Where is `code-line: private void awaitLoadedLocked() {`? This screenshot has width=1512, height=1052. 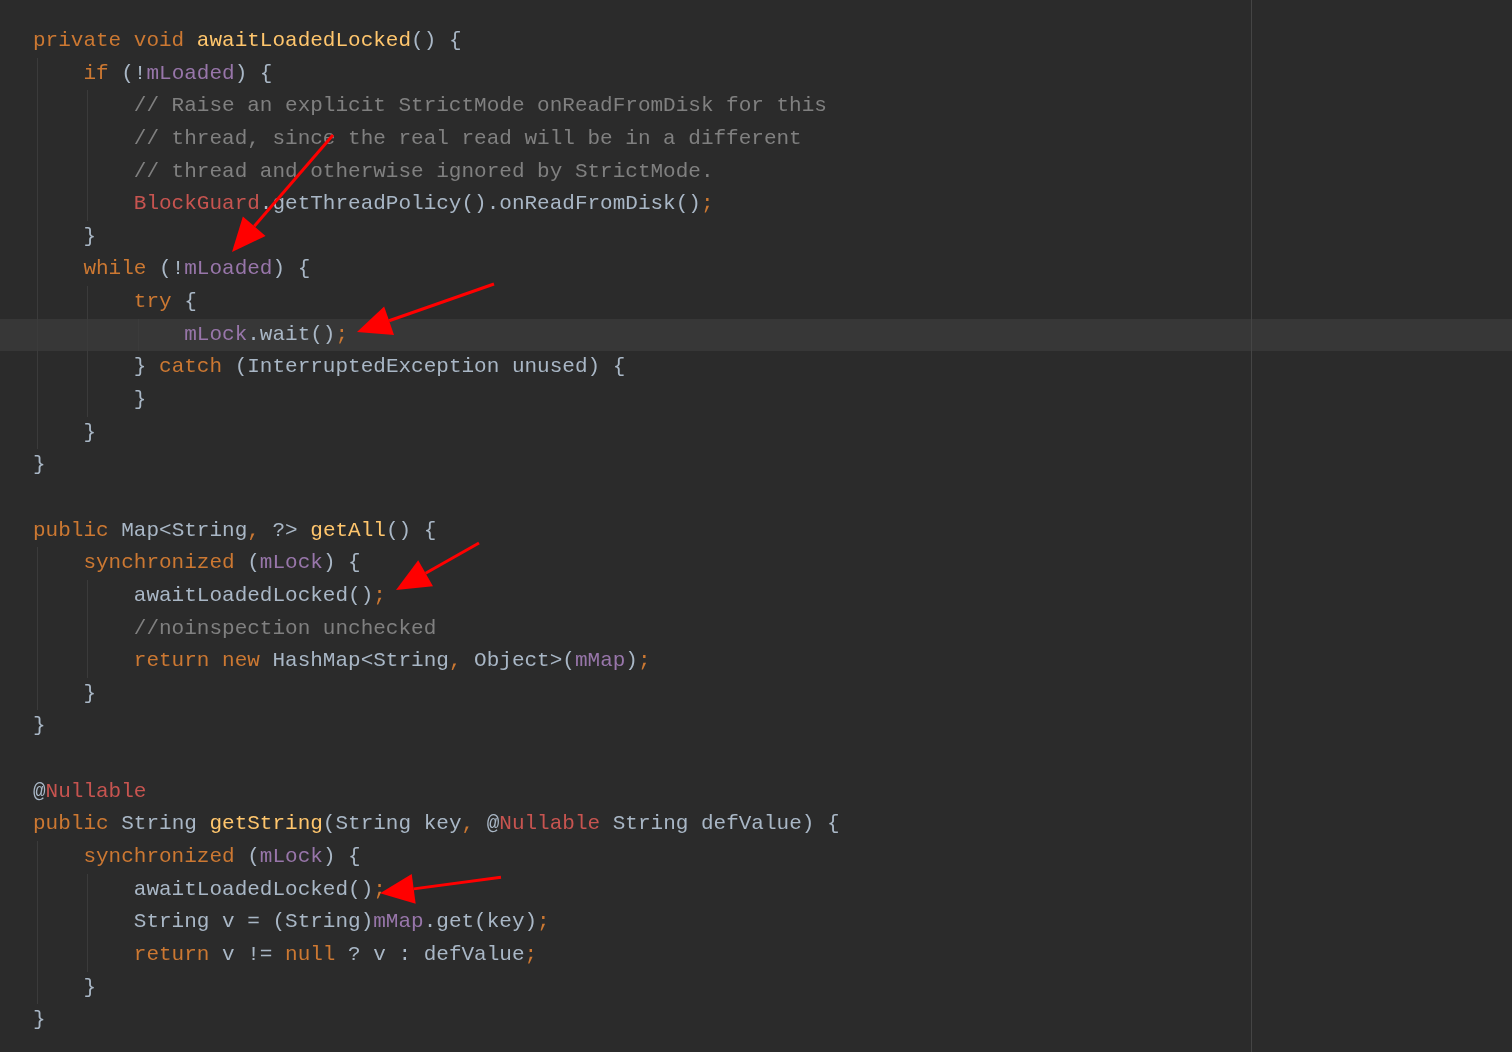
code-line: private void awaitLoadedLocked() { is located at coordinates (247, 41).